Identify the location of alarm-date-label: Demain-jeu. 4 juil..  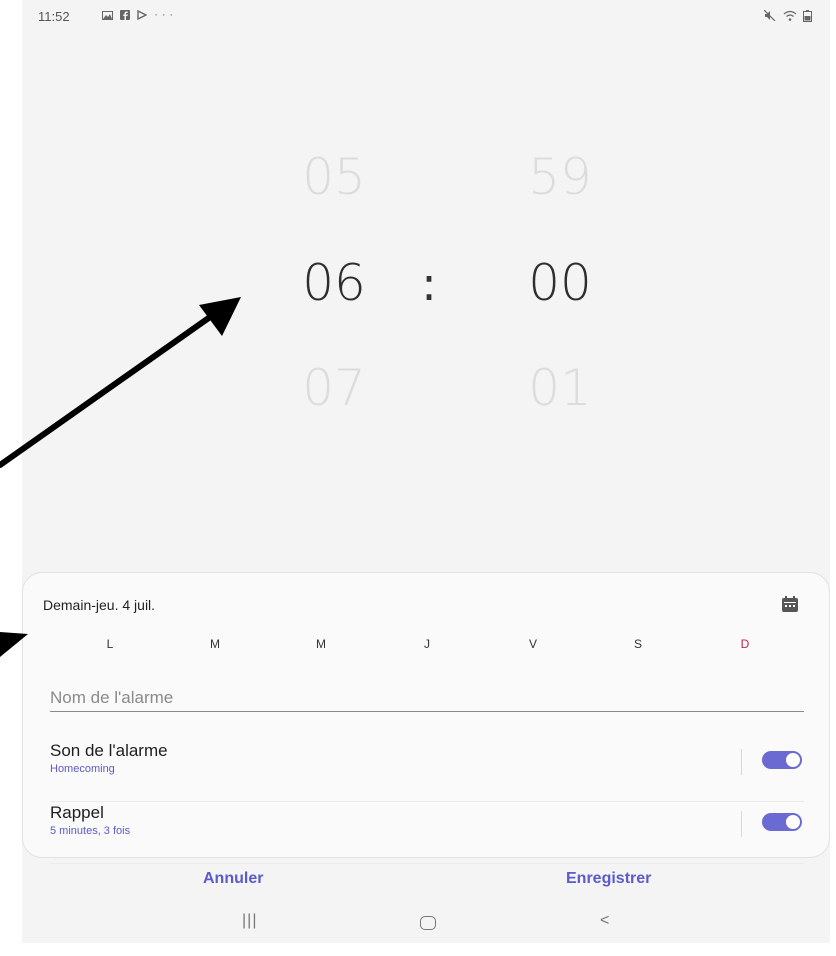
(99, 605).